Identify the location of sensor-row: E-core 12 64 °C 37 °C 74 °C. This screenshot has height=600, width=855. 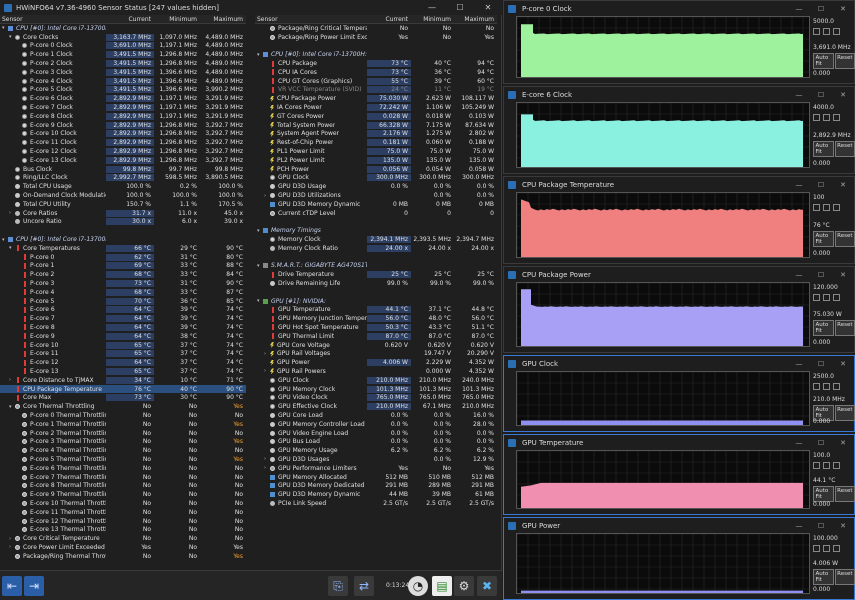
(123, 362).